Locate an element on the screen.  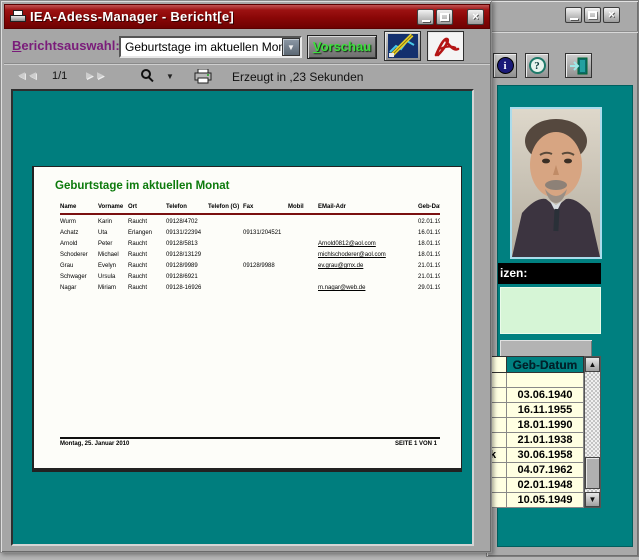
panel-divider is located at coordinates (546, 348).